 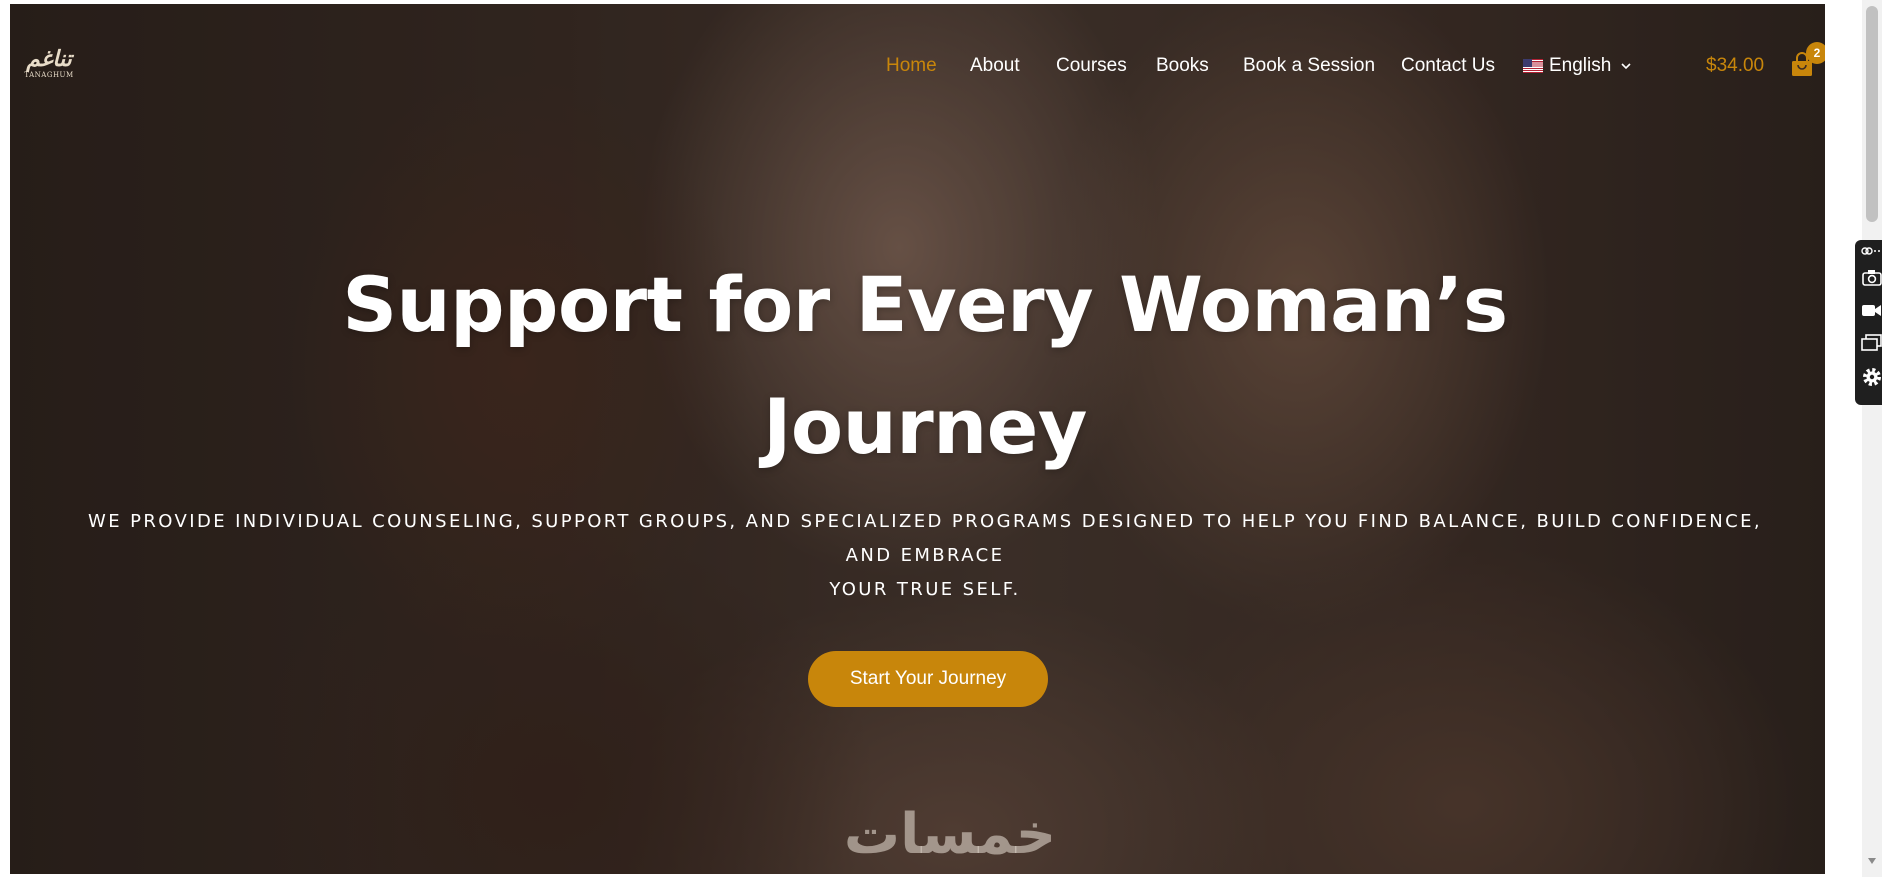 What do you see at coordinates (1871, 277) in the screenshot?
I see `camera-icon` at bounding box center [1871, 277].